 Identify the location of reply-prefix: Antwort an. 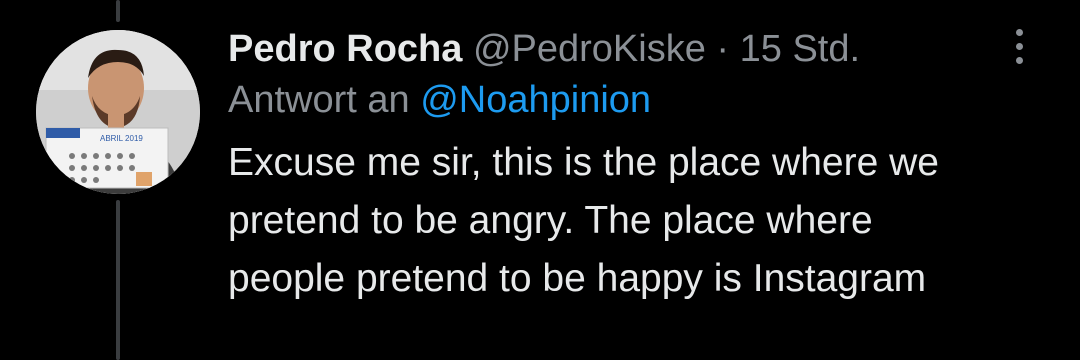
(319, 100).